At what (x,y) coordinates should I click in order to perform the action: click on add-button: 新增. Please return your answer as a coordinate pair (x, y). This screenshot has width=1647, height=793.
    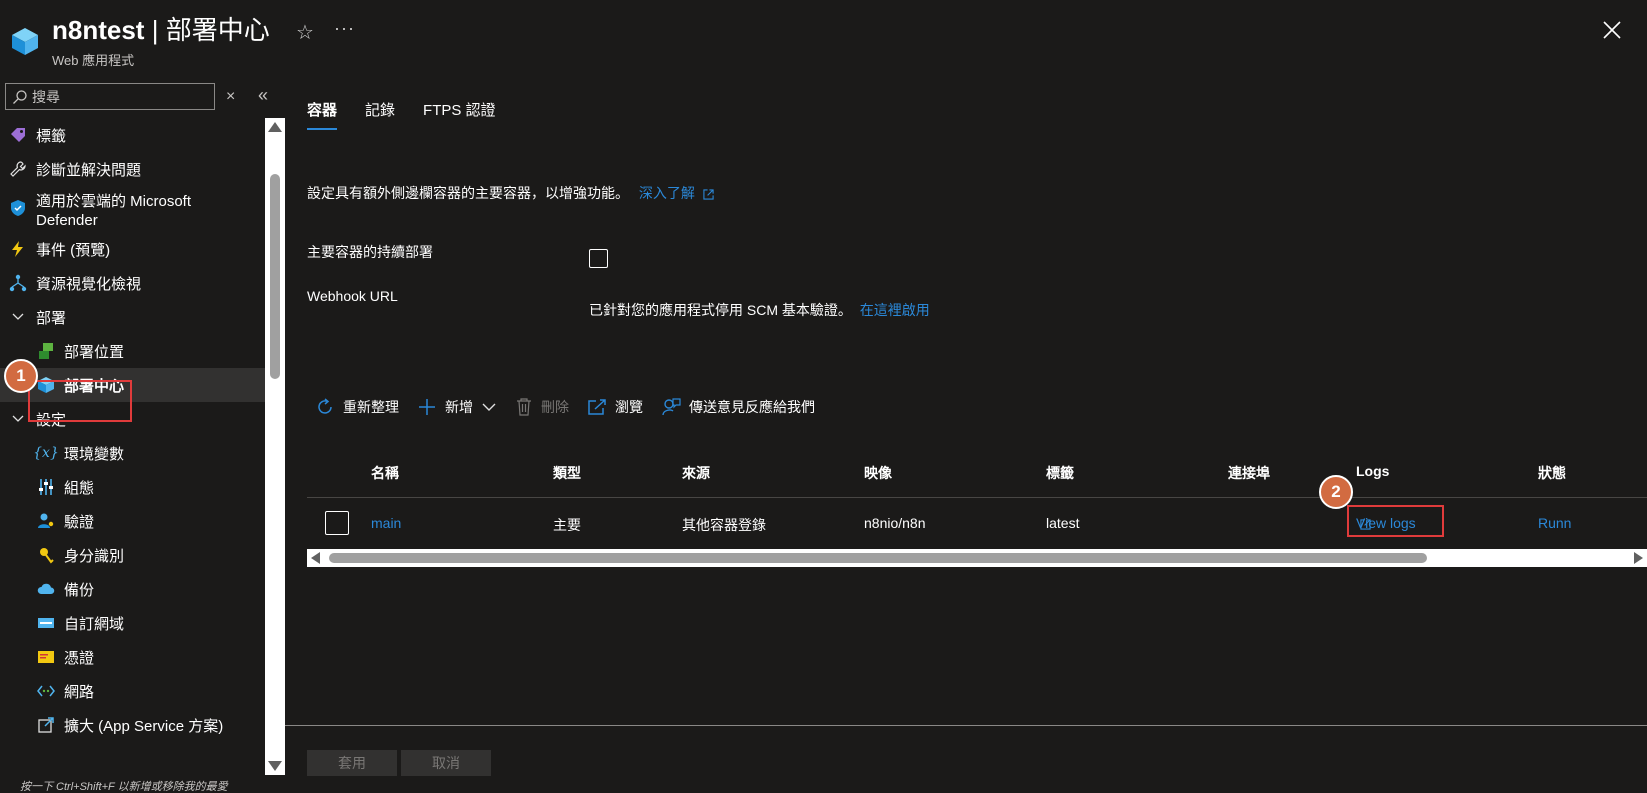
    Looking at the image, I should click on (457, 407).